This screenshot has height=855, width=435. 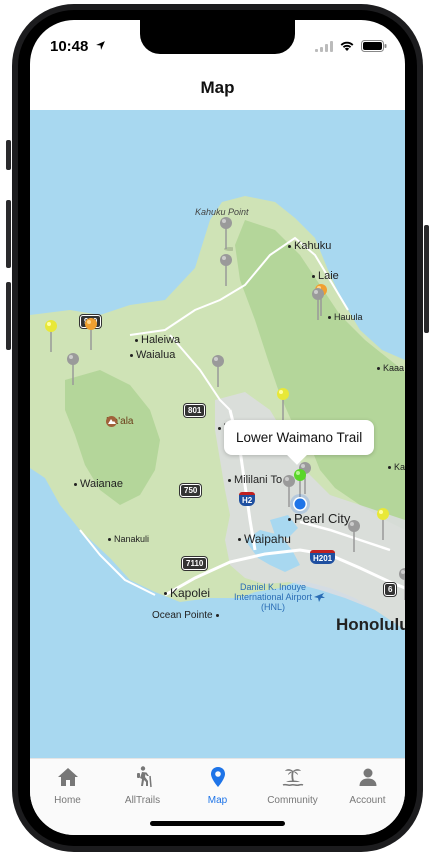 What do you see at coordinates (222, 212) in the screenshot?
I see `place-kahuku-point: Kahuku Point` at bounding box center [222, 212].